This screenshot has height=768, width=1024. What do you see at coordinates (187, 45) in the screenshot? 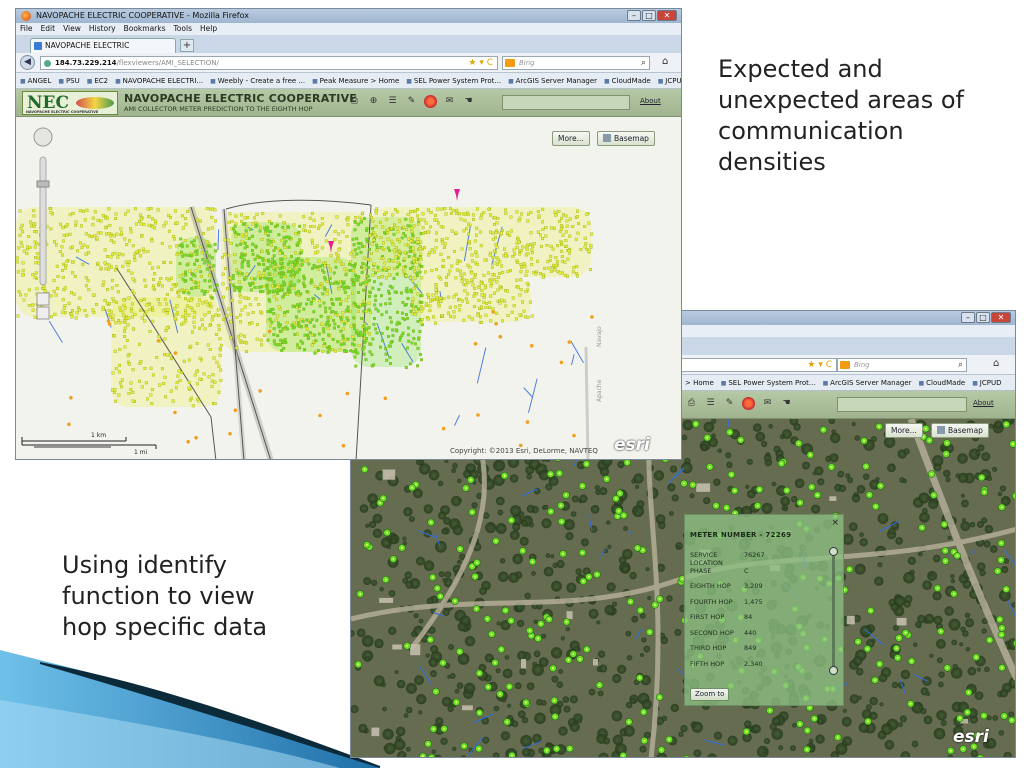
I see `new-tab-button: +` at bounding box center [187, 45].